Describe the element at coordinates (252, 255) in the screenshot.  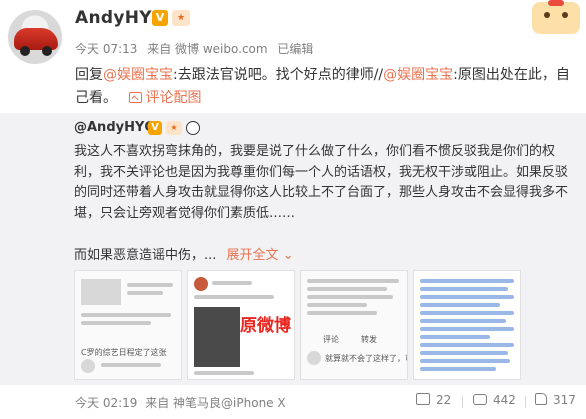
I see `expand-label: 展开全文` at that location.